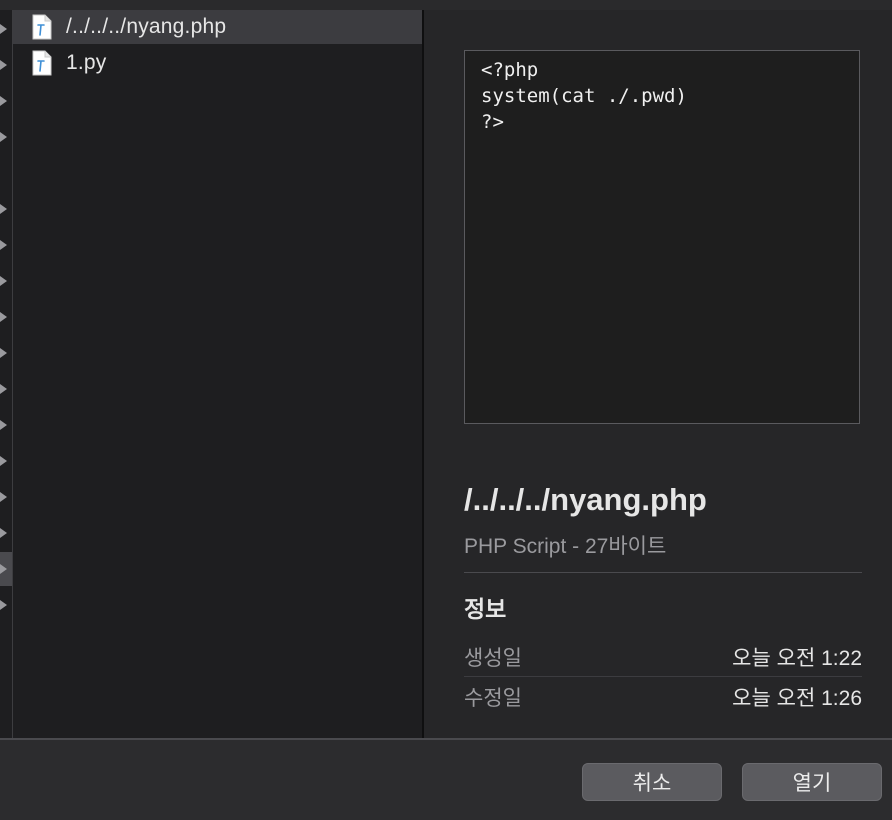 This screenshot has height=820, width=892. Describe the element at coordinates (492, 122) in the screenshot. I see `code-line: ?>` at that location.